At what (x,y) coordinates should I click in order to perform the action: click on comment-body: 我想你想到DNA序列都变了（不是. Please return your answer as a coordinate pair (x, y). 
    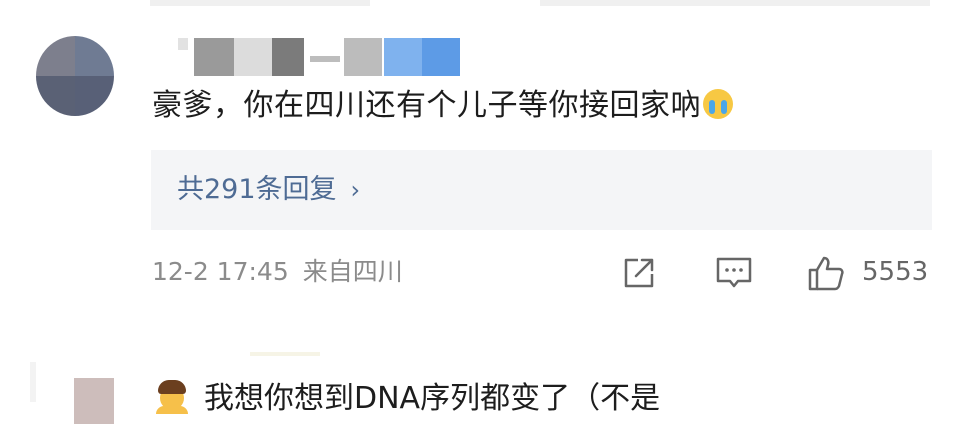
    Looking at the image, I should click on (432, 398).